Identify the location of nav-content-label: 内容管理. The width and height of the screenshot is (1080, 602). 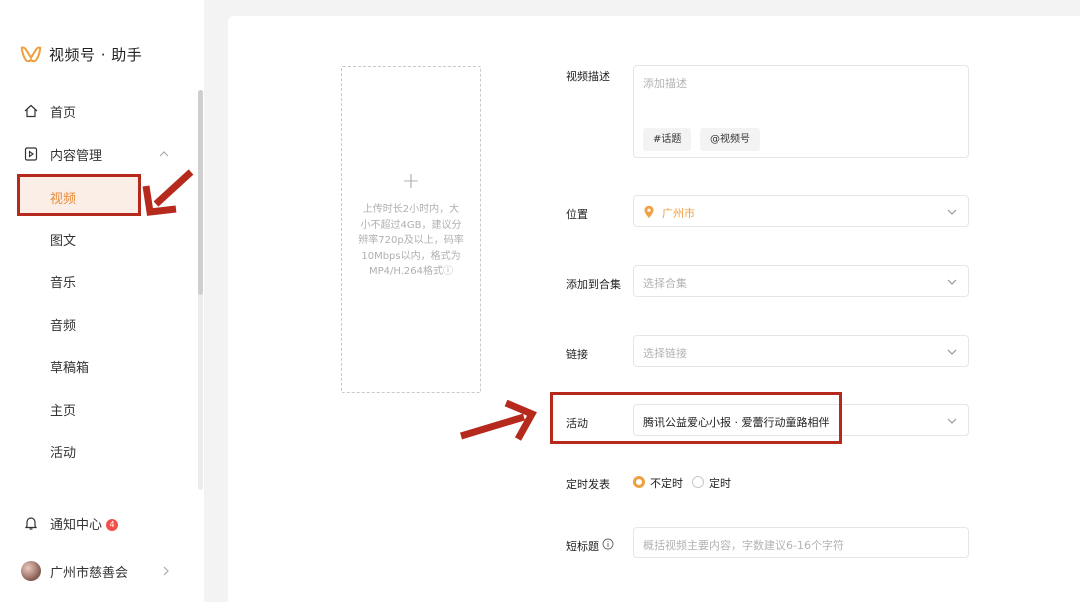
(76, 156).